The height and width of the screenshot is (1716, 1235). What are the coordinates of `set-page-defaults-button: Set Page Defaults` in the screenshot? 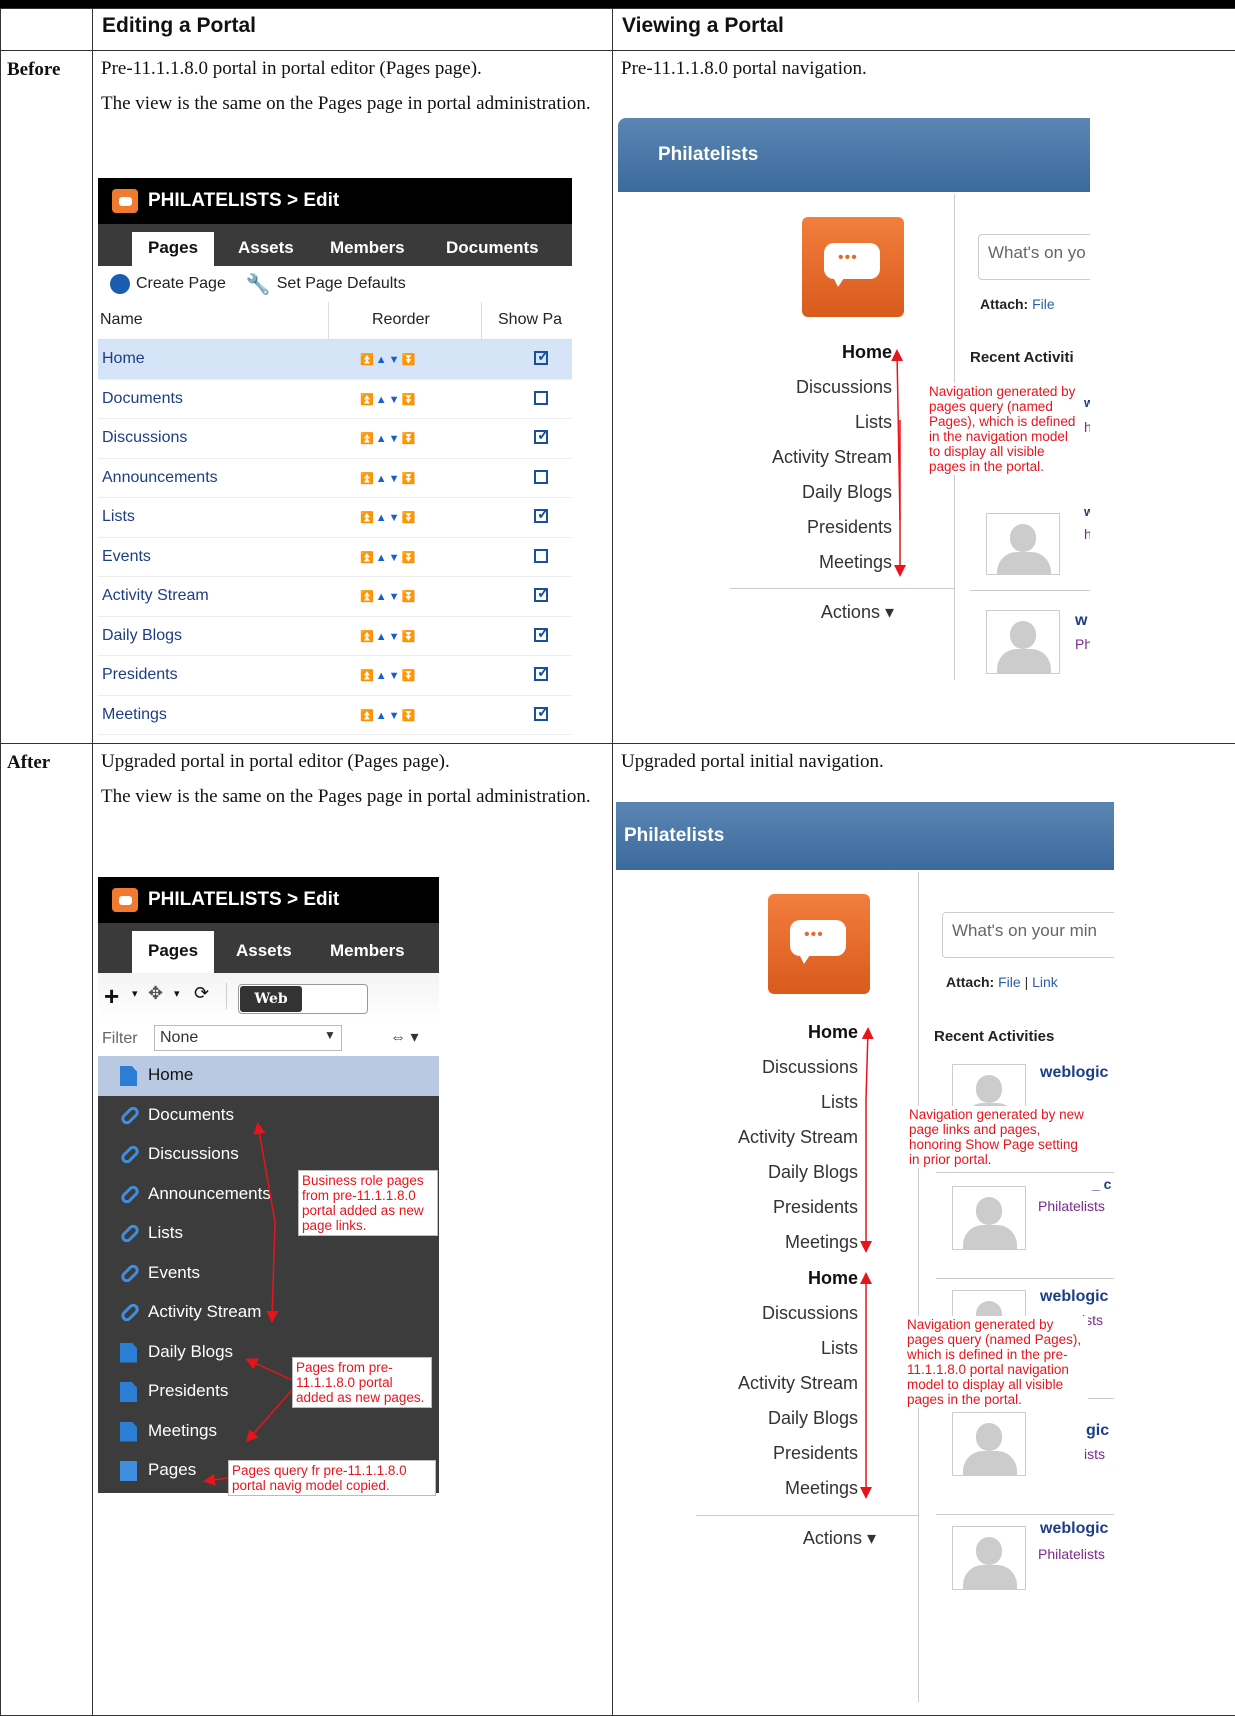 It's located at (341, 284).